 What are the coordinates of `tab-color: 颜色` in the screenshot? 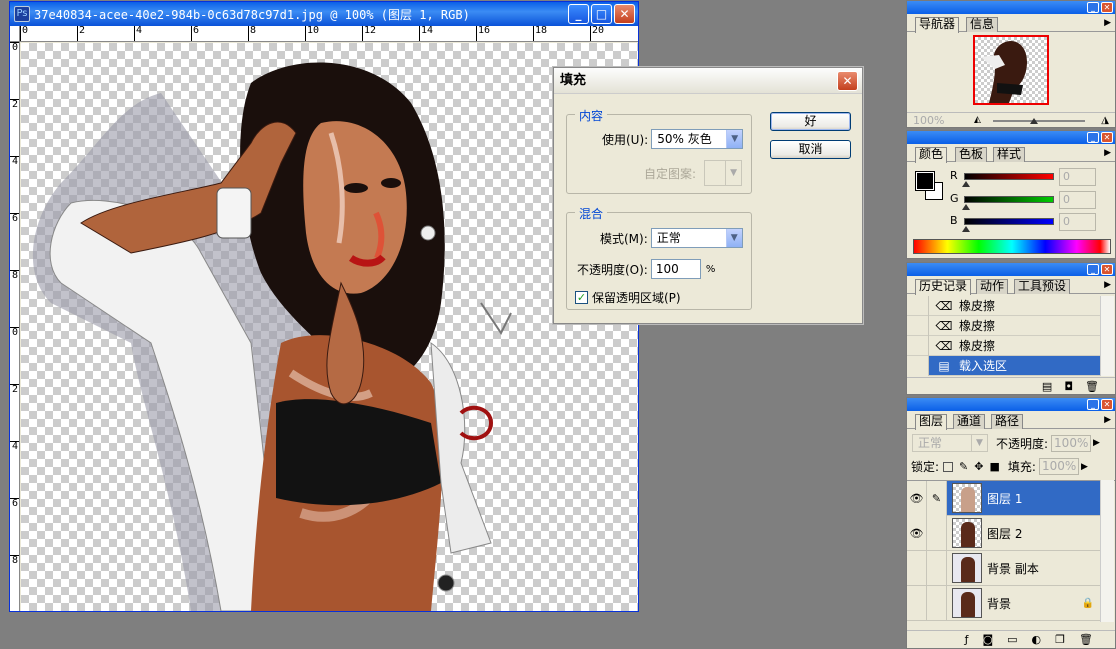 It's located at (931, 155).